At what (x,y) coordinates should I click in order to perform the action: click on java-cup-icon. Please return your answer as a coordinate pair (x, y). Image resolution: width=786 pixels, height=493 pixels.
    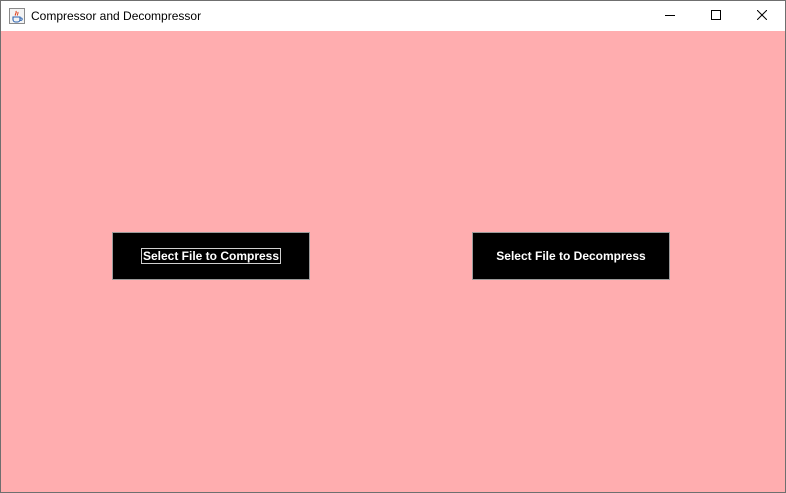
    Looking at the image, I should click on (17, 16).